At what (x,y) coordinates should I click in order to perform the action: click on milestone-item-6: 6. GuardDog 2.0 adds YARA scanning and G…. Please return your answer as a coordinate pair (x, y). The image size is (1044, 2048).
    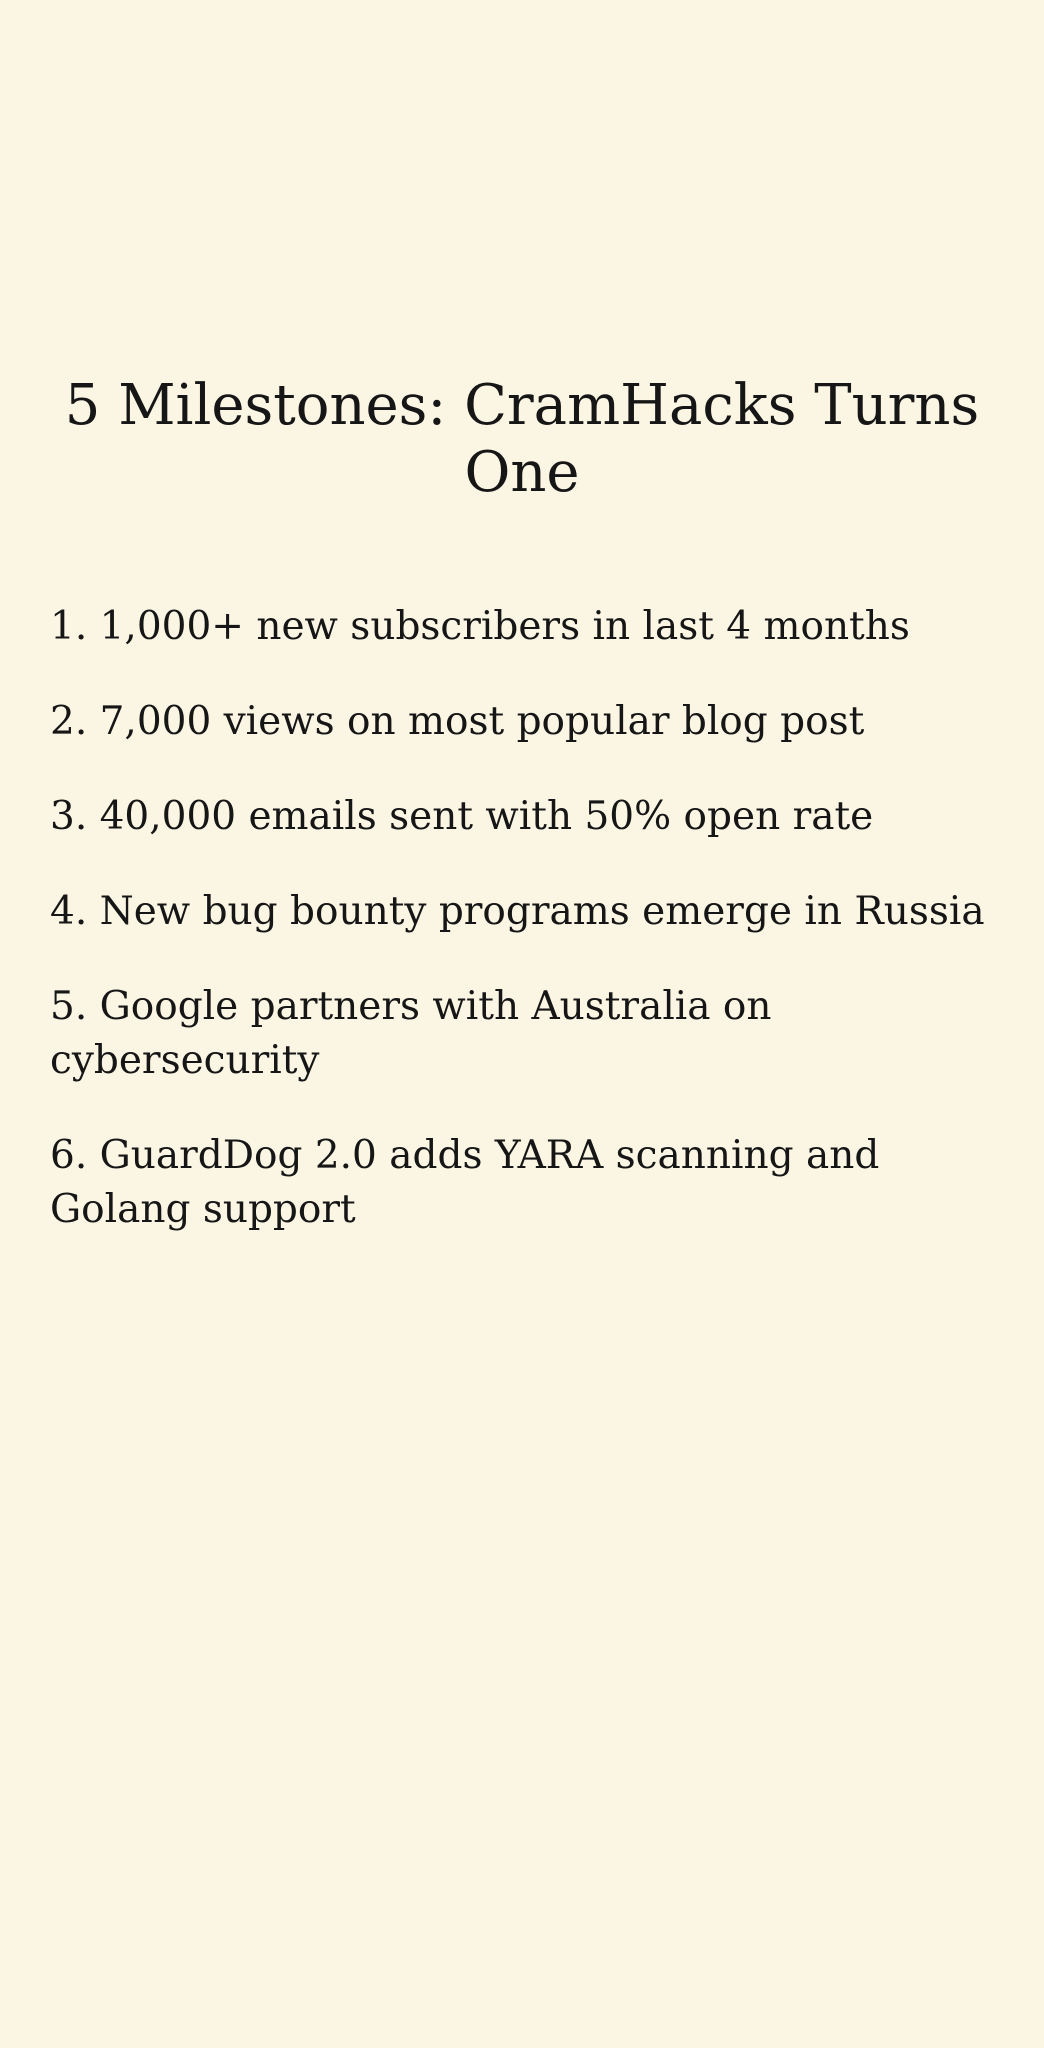
    Looking at the image, I should click on (465, 1182).